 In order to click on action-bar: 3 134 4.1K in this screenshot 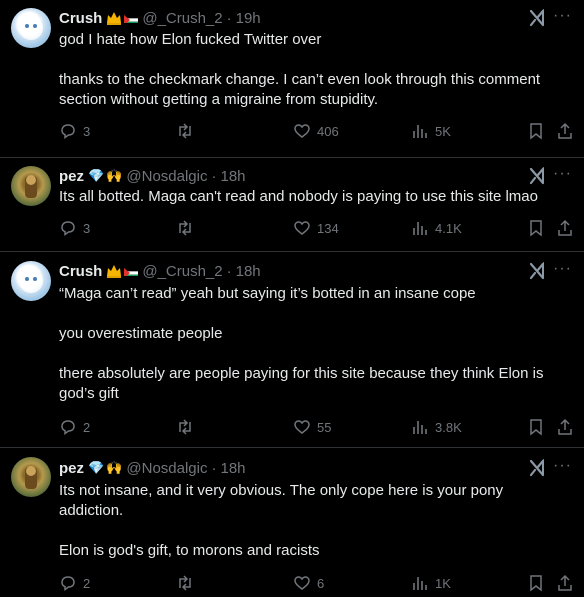, I will do `click(319, 229)`.